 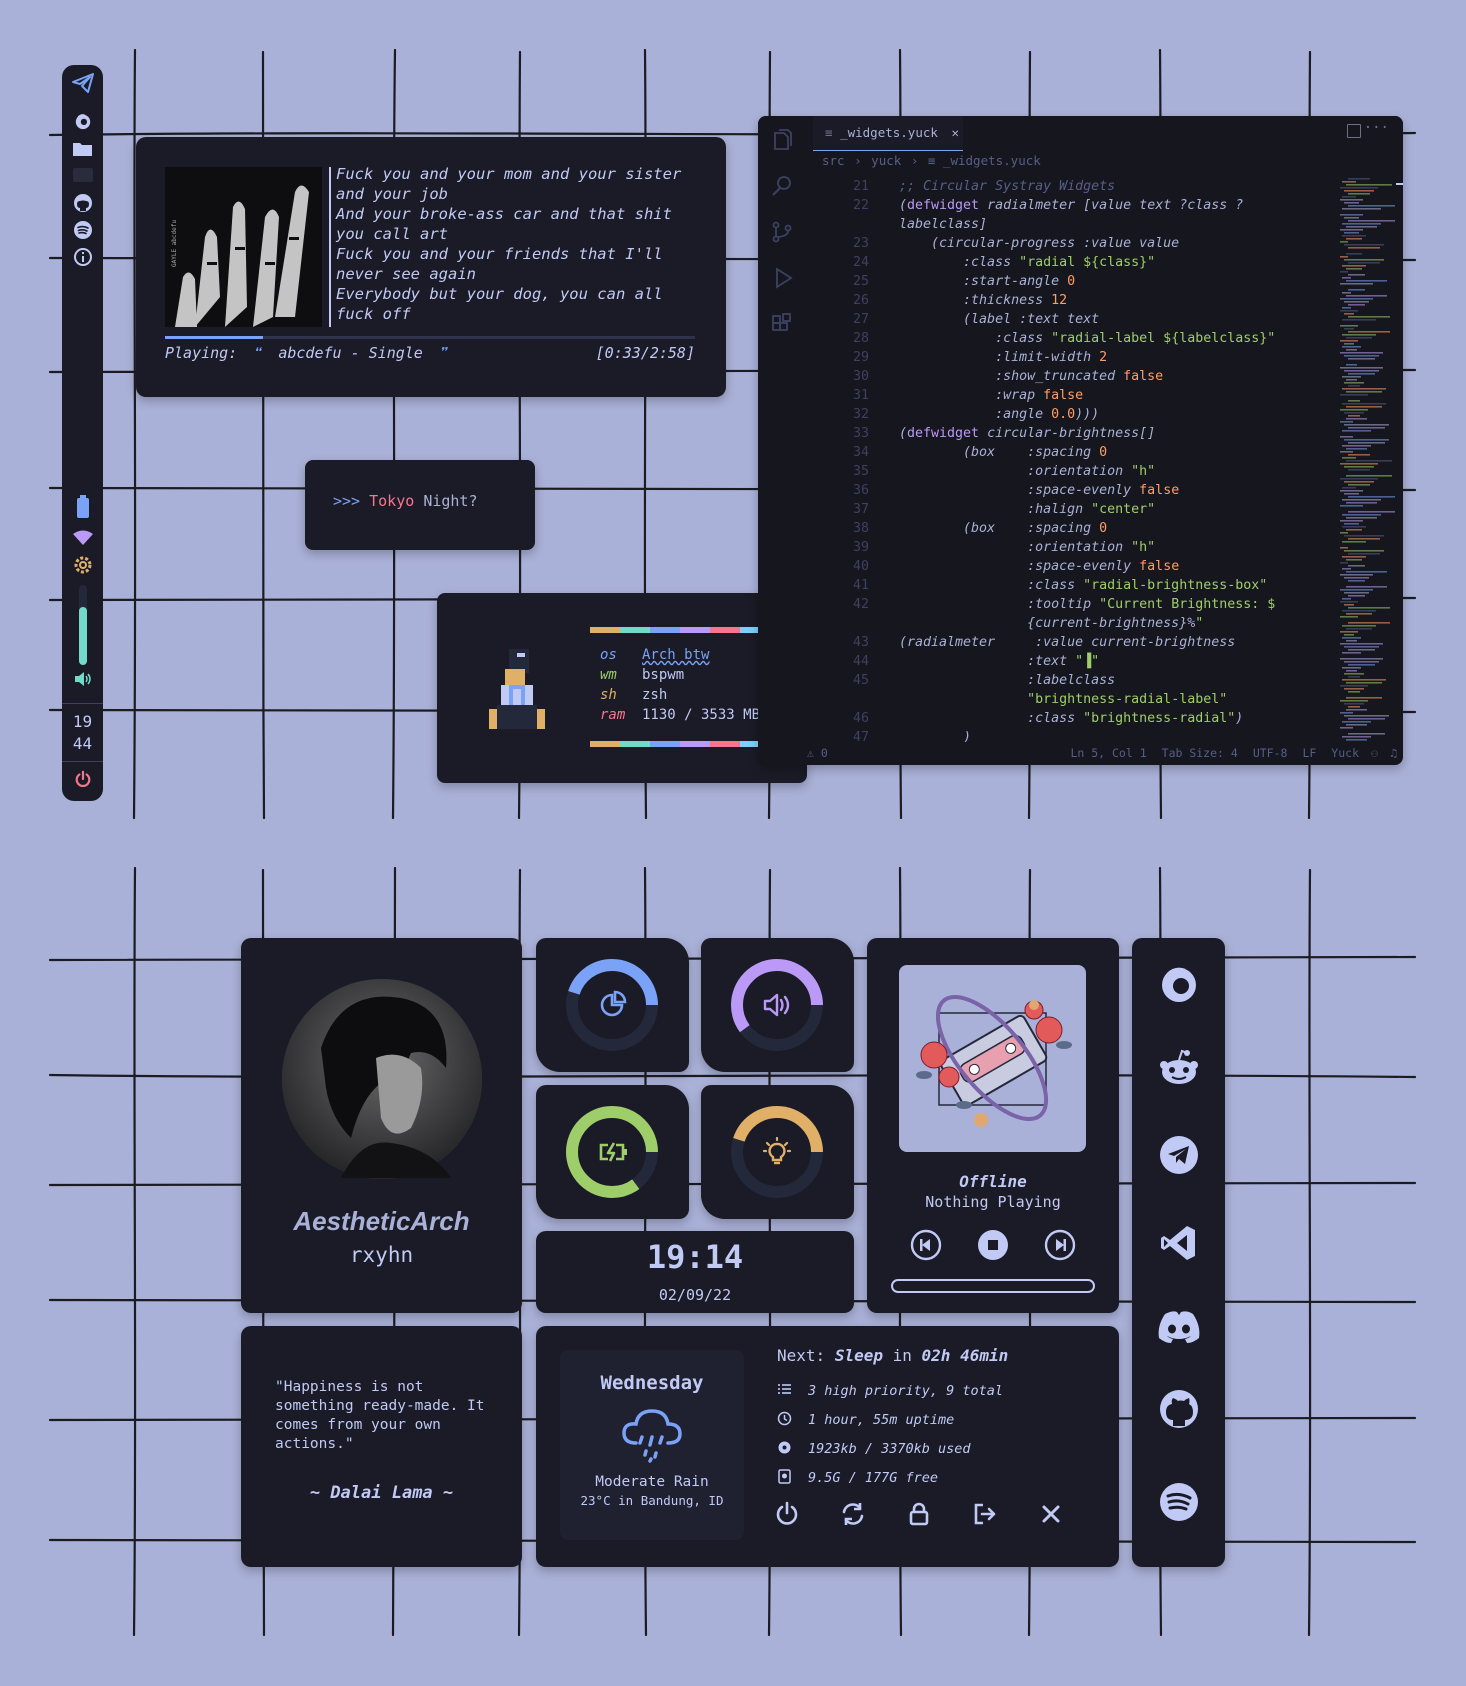 What do you see at coordinates (777, 1152) in the screenshot?
I see `brightness-meter` at bounding box center [777, 1152].